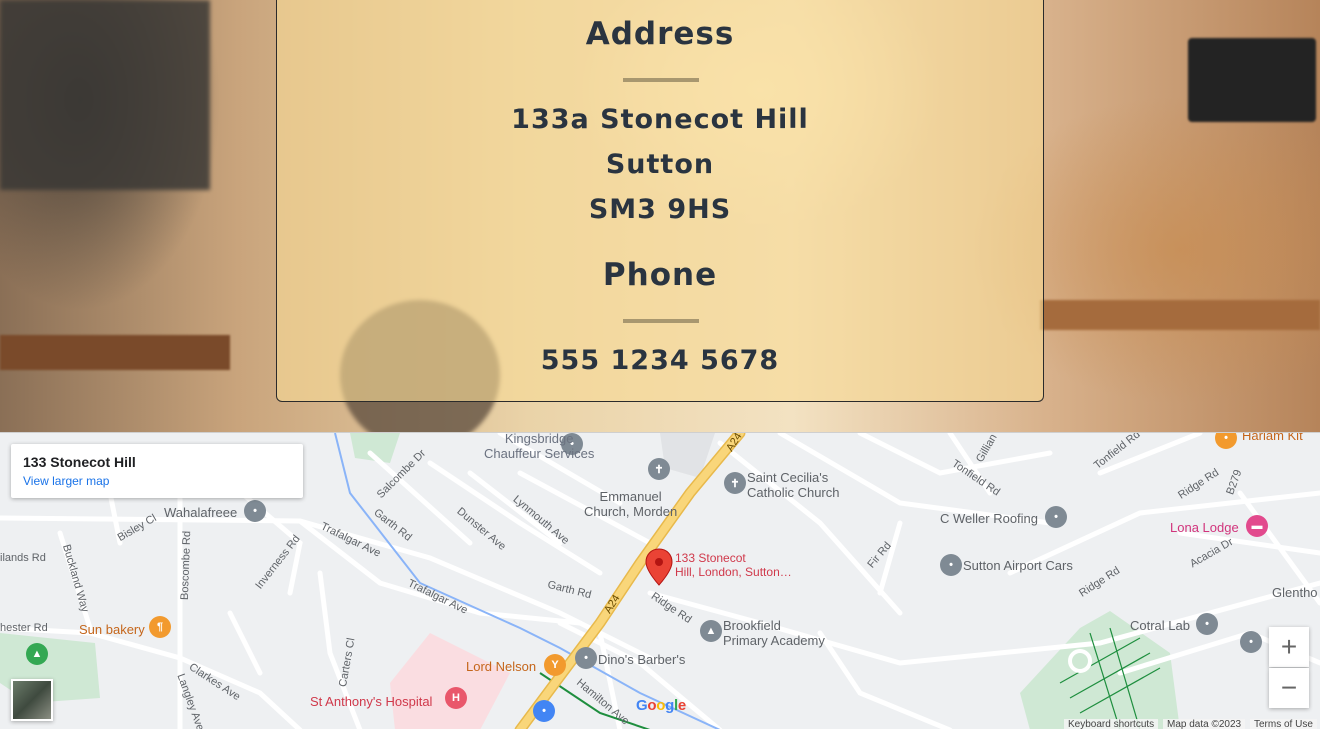 This screenshot has width=1320, height=729. Describe the element at coordinates (37, 654) in the screenshot. I see `park-pin: ▲` at that location.